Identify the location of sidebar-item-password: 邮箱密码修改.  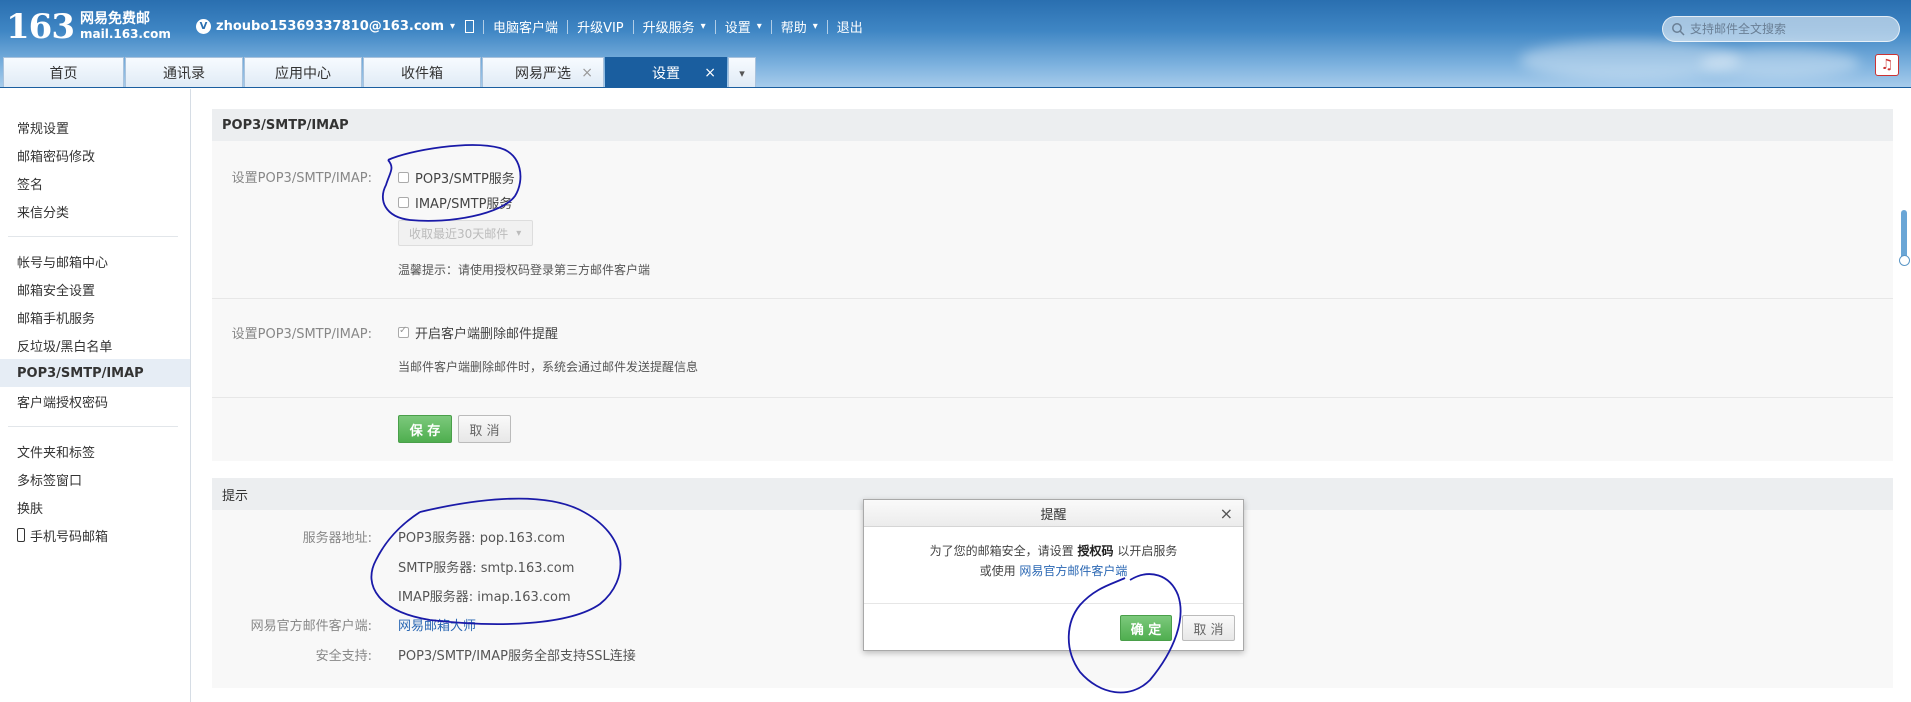
(95, 155).